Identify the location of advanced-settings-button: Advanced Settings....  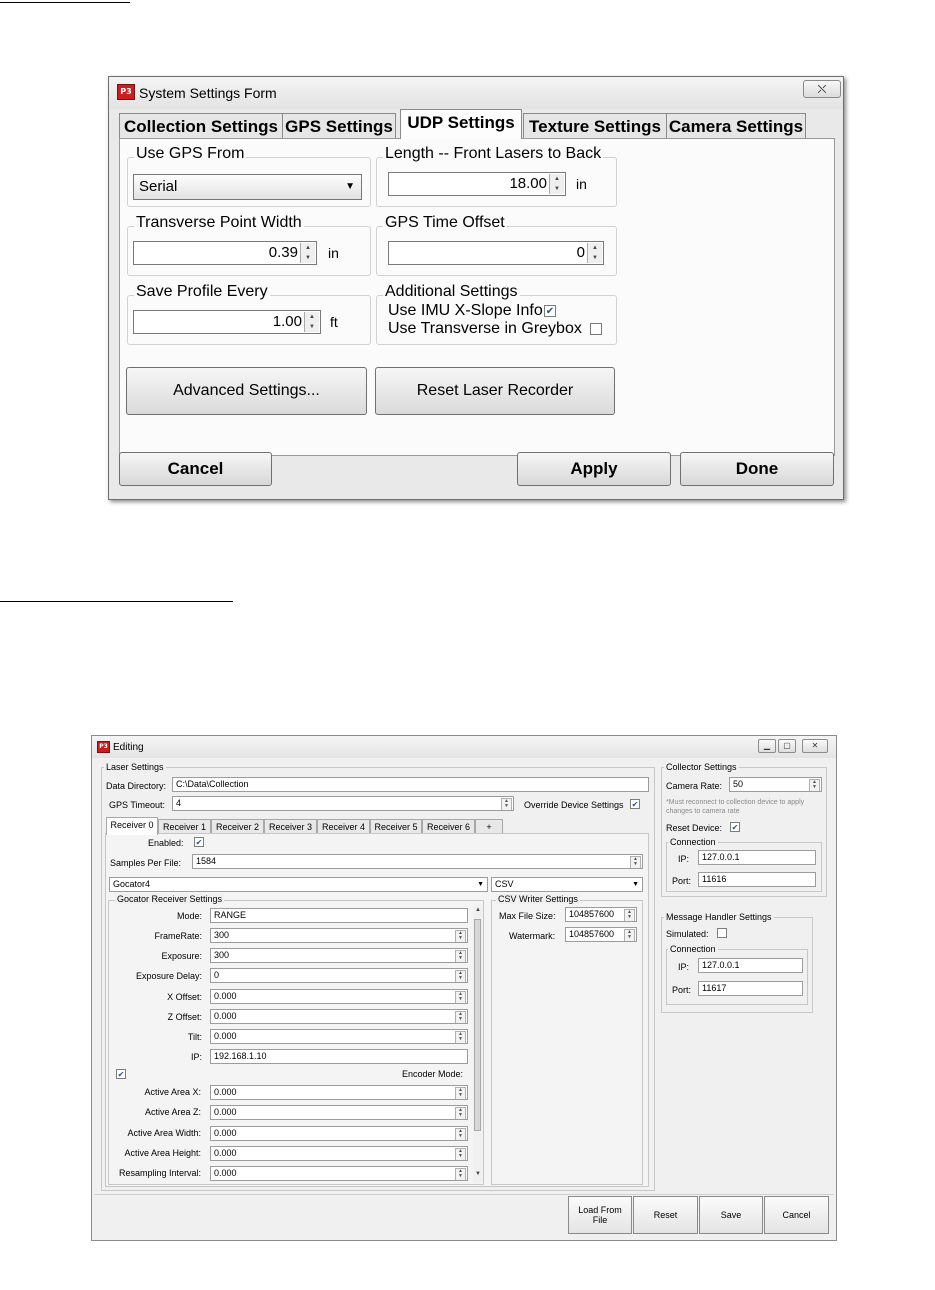
(246, 391).